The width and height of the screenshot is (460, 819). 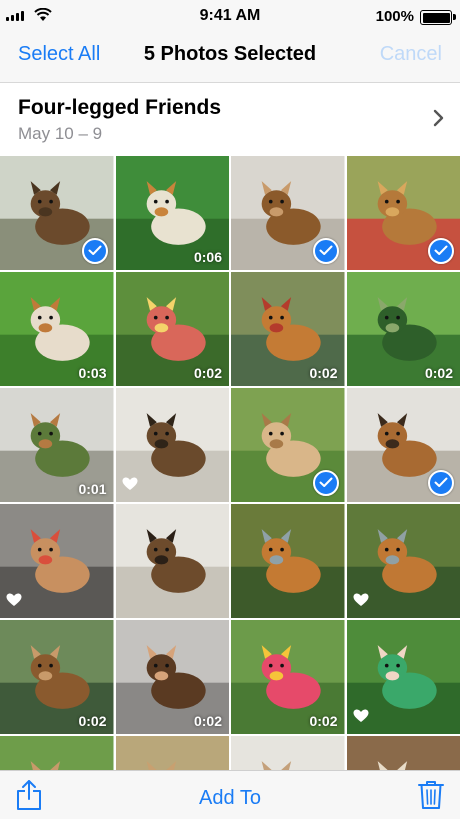 What do you see at coordinates (92, 489) in the screenshot?
I see `video-duration: 0:01` at bounding box center [92, 489].